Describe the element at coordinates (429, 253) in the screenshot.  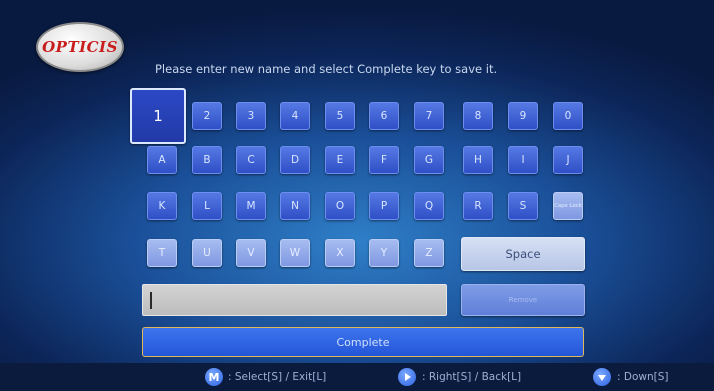
I see `key-z: Z` at that location.